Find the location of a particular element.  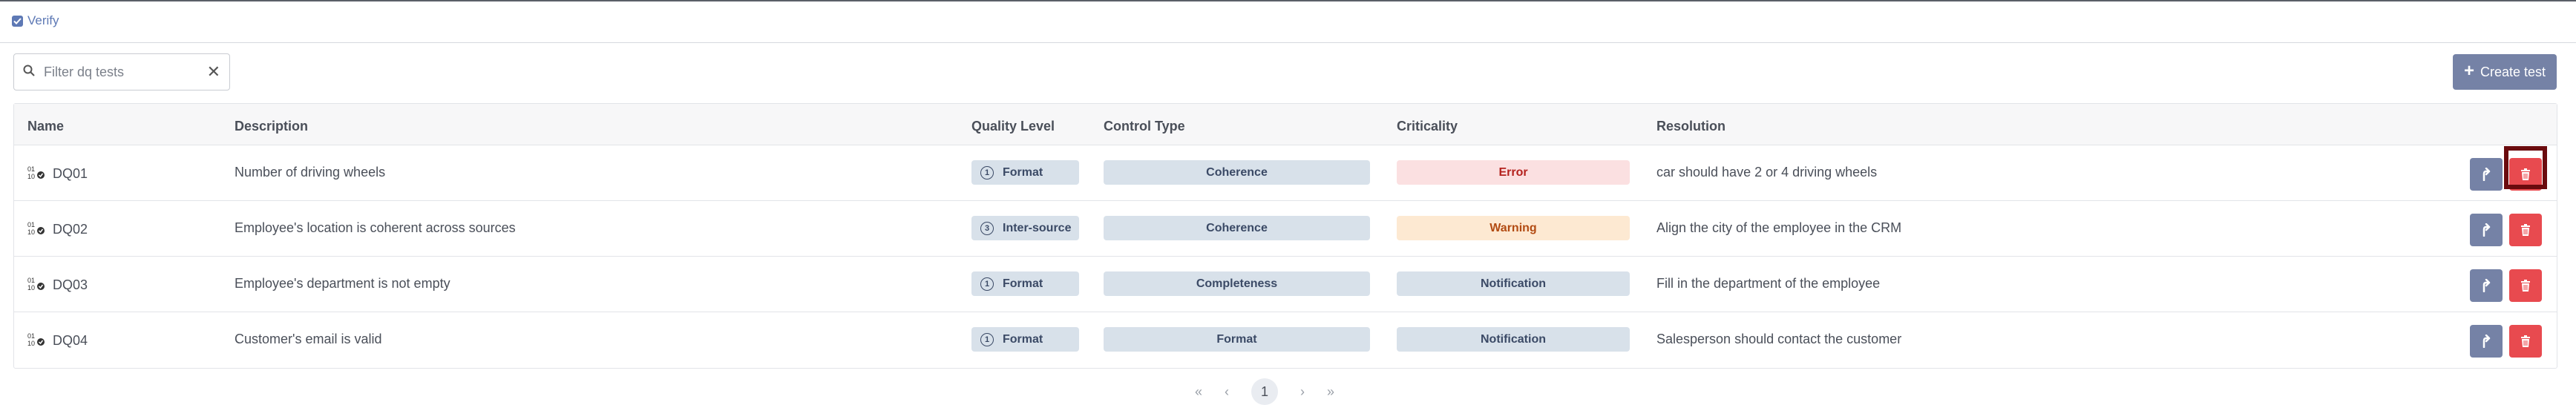

first-page-button: « is located at coordinates (1199, 392).